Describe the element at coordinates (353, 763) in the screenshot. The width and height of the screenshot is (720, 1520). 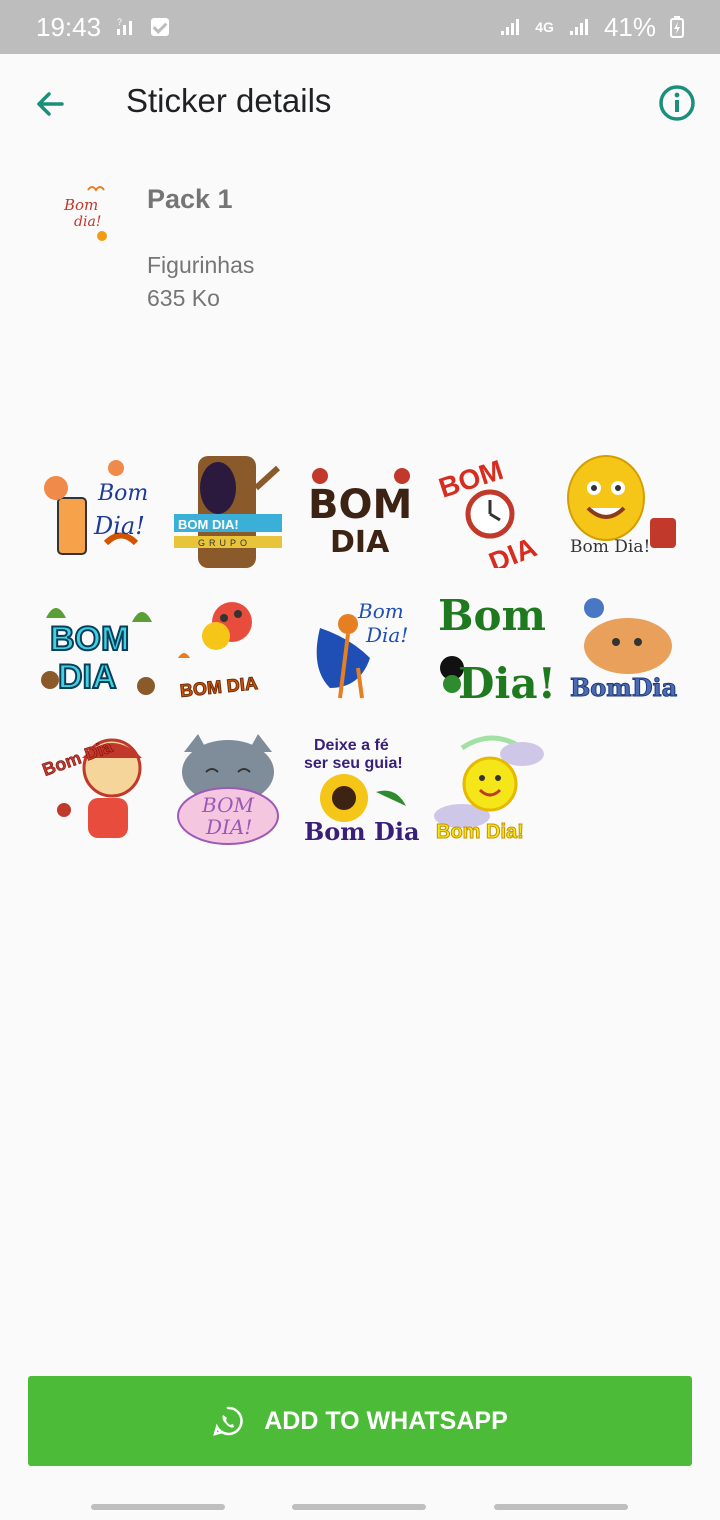
I see `sticker-13-text-2: ser seu guia!` at that location.